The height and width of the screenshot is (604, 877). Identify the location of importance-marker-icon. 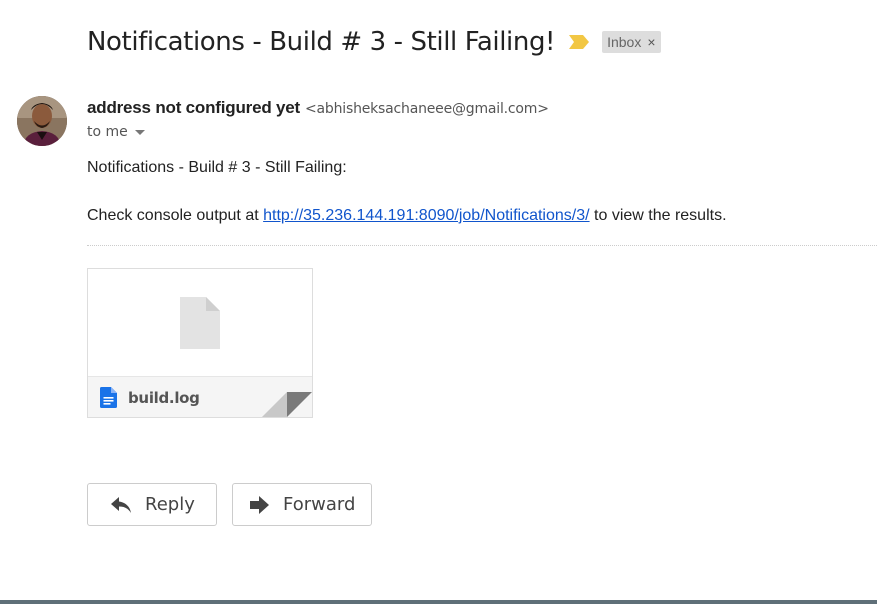
(579, 42).